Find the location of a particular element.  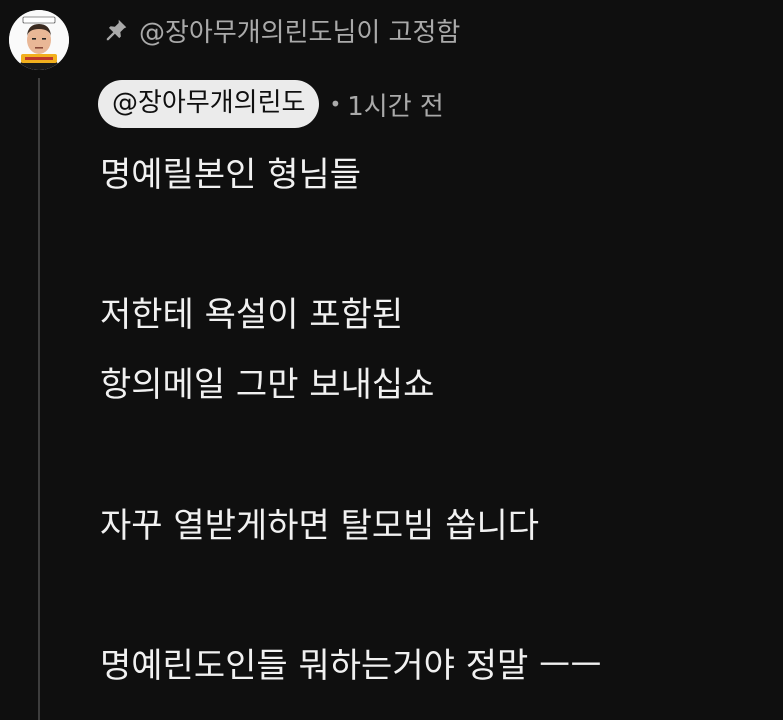

comment-line-3: 항의메일 그만 보내십쇼 is located at coordinates (267, 385).